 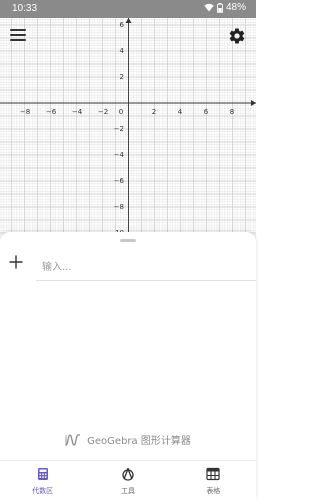 What do you see at coordinates (25, 112) in the screenshot?
I see `x-tick-label: −8` at bounding box center [25, 112].